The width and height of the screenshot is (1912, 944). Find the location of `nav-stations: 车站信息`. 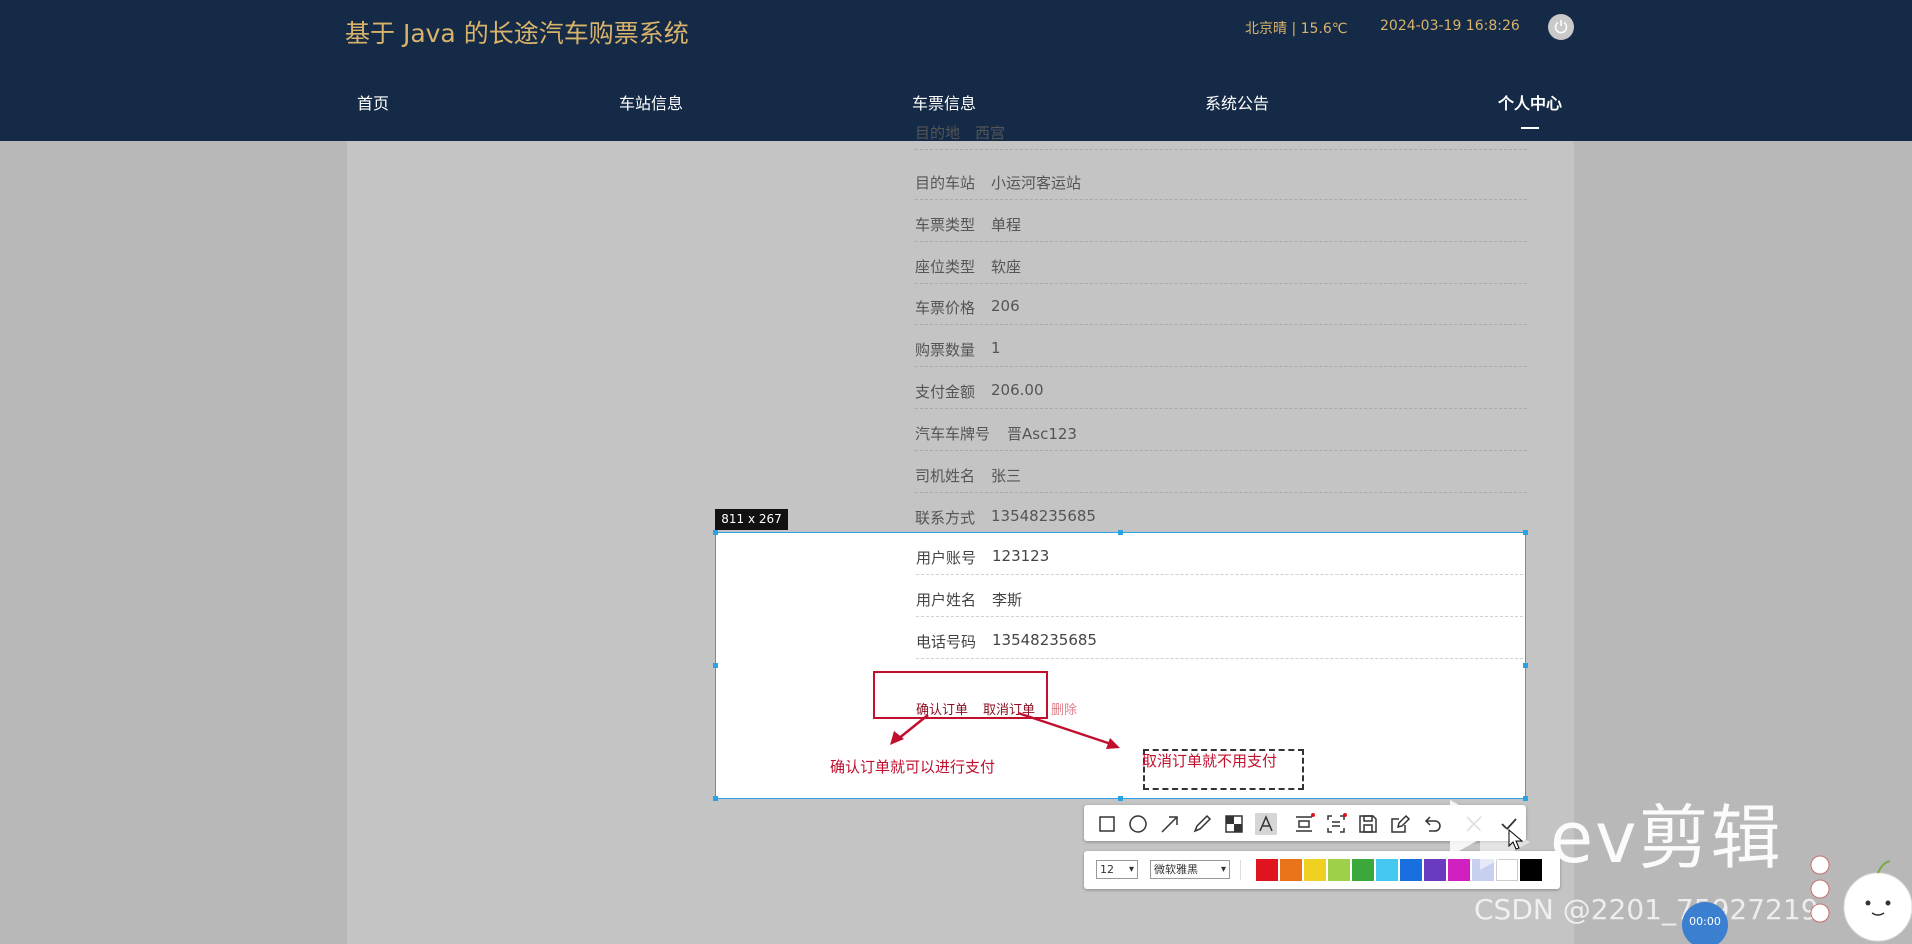

nav-stations: 车站信息 is located at coordinates (651, 102).